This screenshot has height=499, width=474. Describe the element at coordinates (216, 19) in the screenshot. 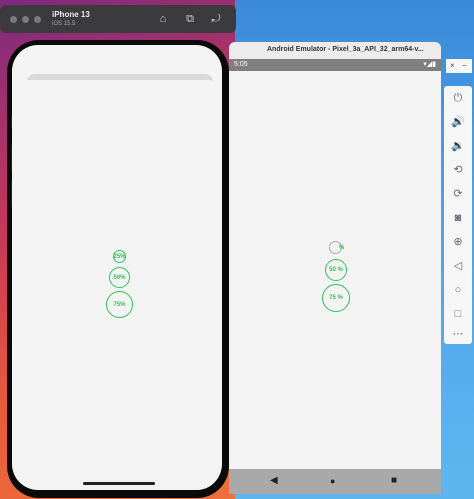

I see `rotate-icon: ⤾` at that location.